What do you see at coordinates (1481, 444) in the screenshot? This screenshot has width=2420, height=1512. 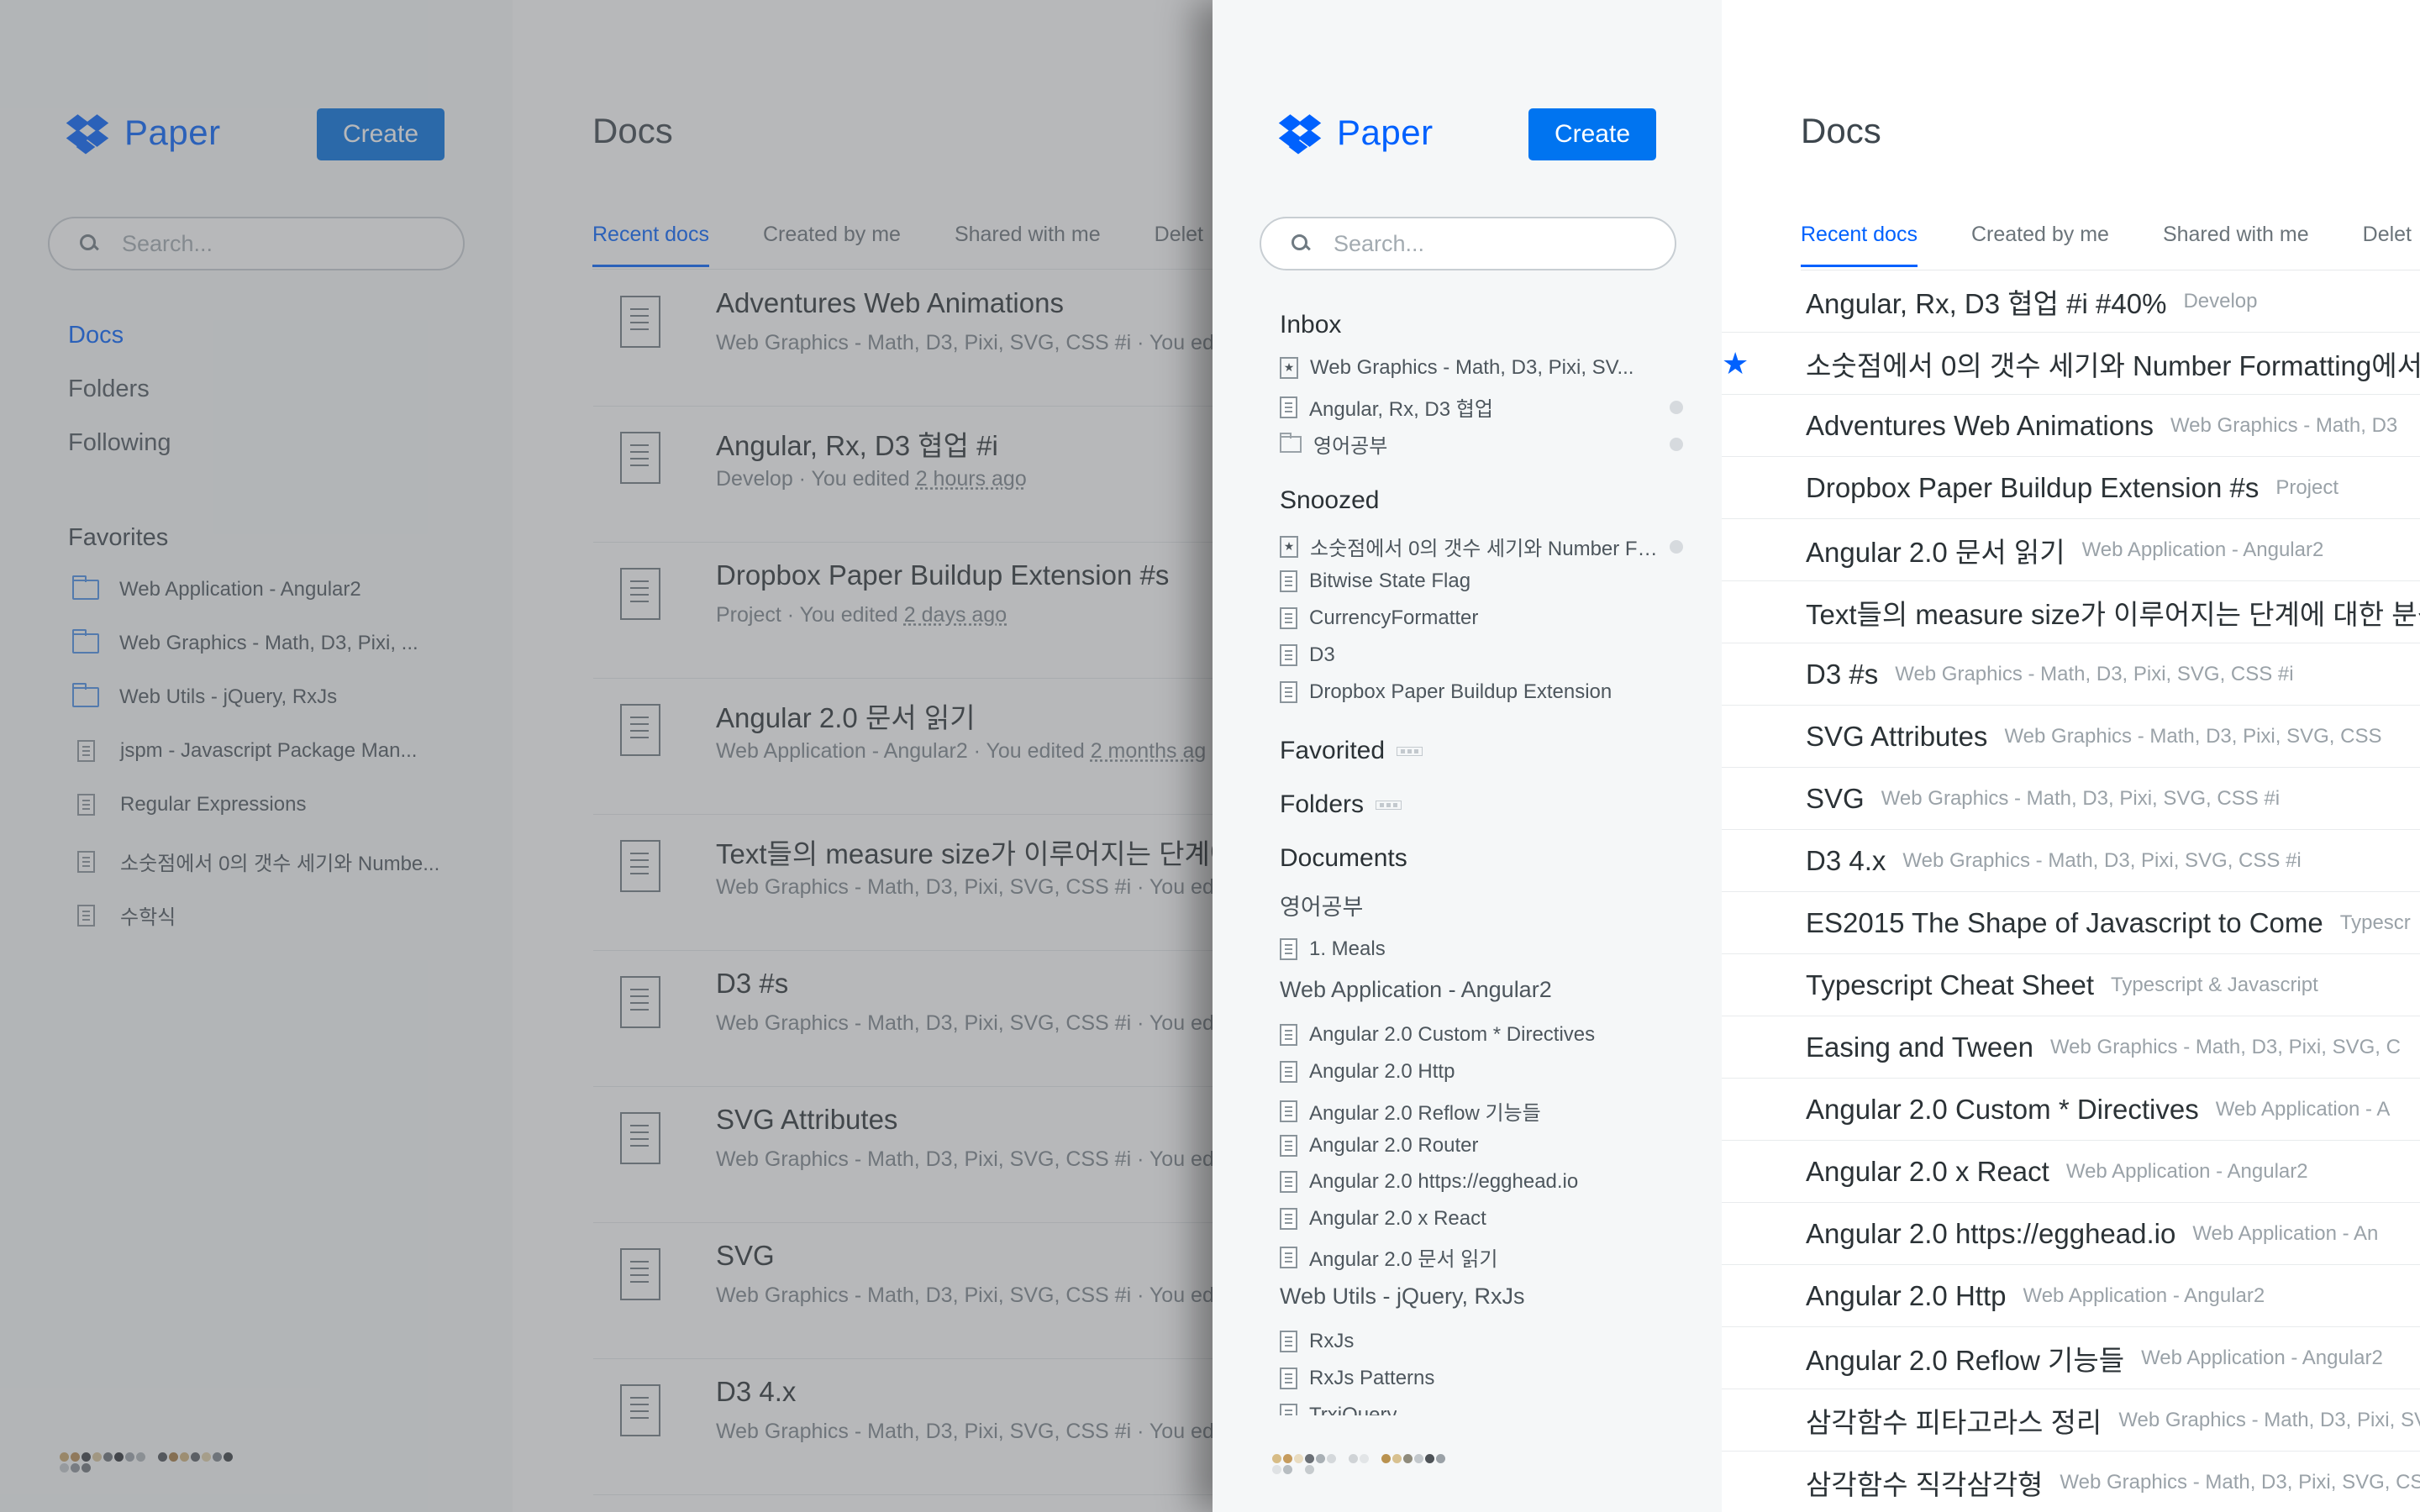 I see `inbox-item: 영어공부` at bounding box center [1481, 444].